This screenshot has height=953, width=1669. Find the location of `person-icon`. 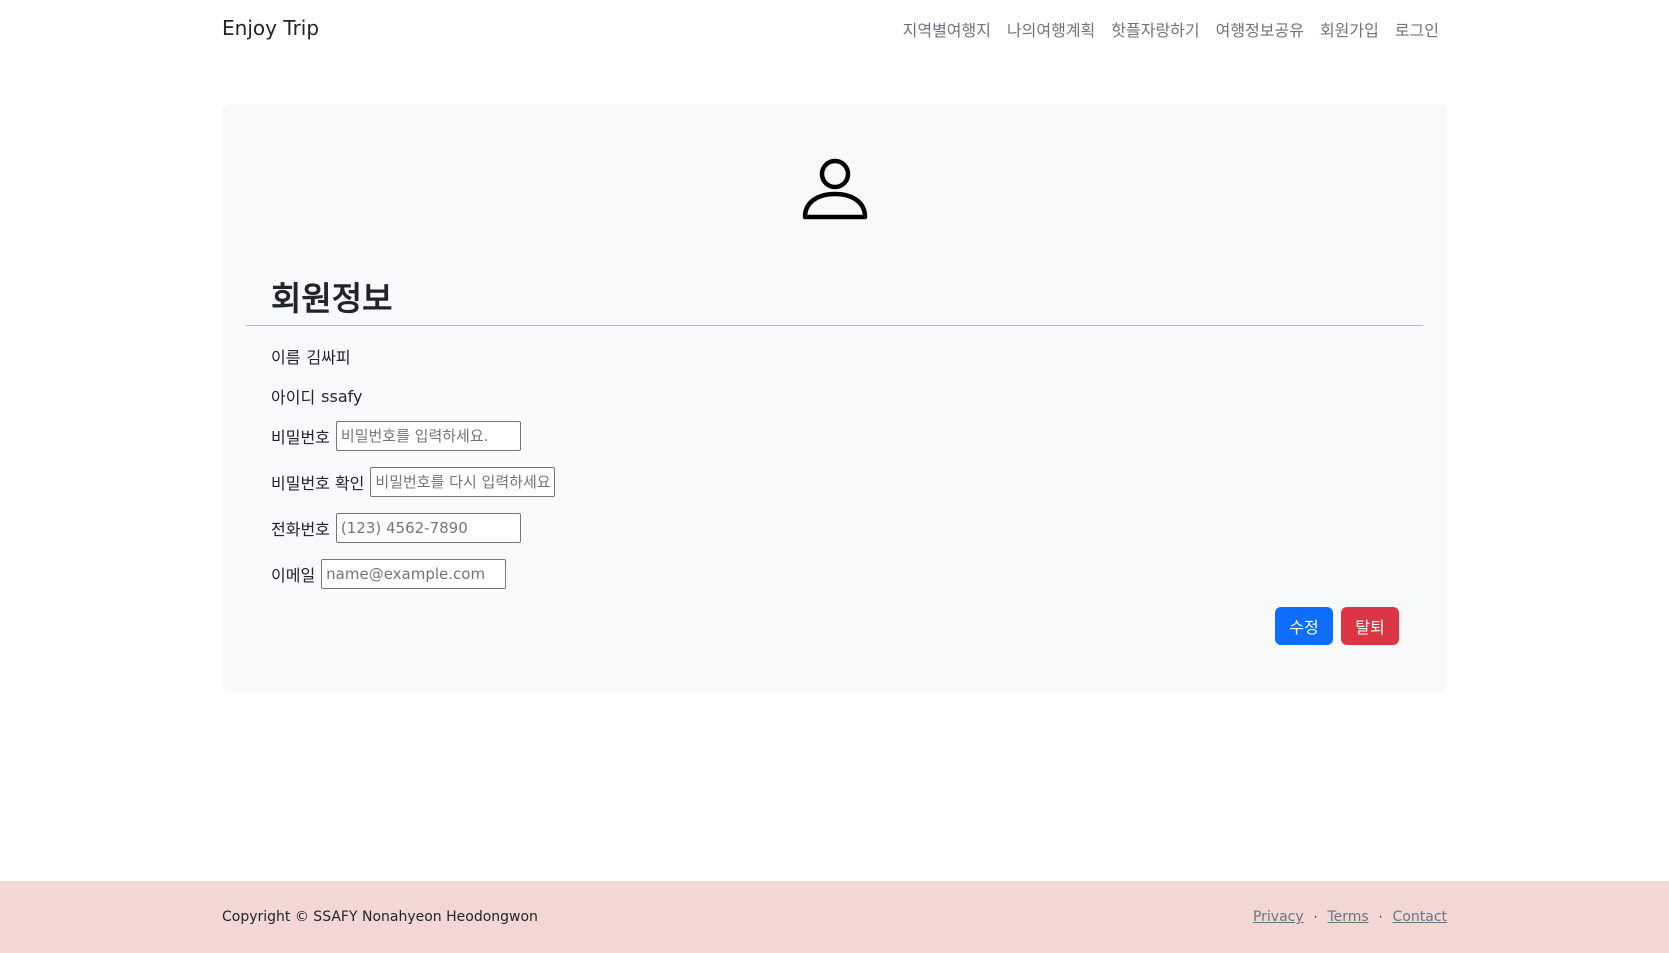

person-icon is located at coordinates (835, 189).